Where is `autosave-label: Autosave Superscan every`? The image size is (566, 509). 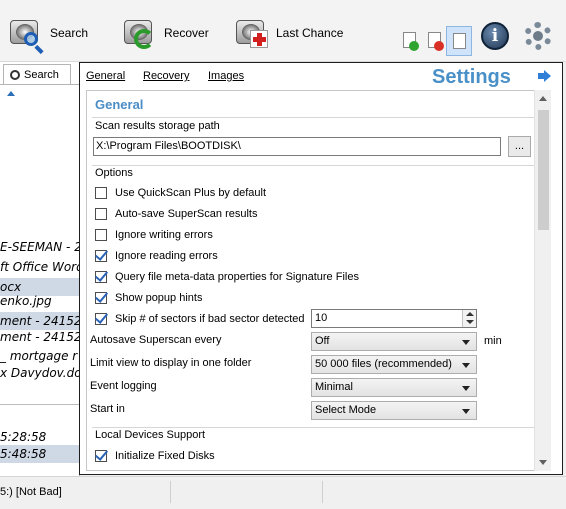
autosave-label: Autosave Superscan every is located at coordinates (156, 340).